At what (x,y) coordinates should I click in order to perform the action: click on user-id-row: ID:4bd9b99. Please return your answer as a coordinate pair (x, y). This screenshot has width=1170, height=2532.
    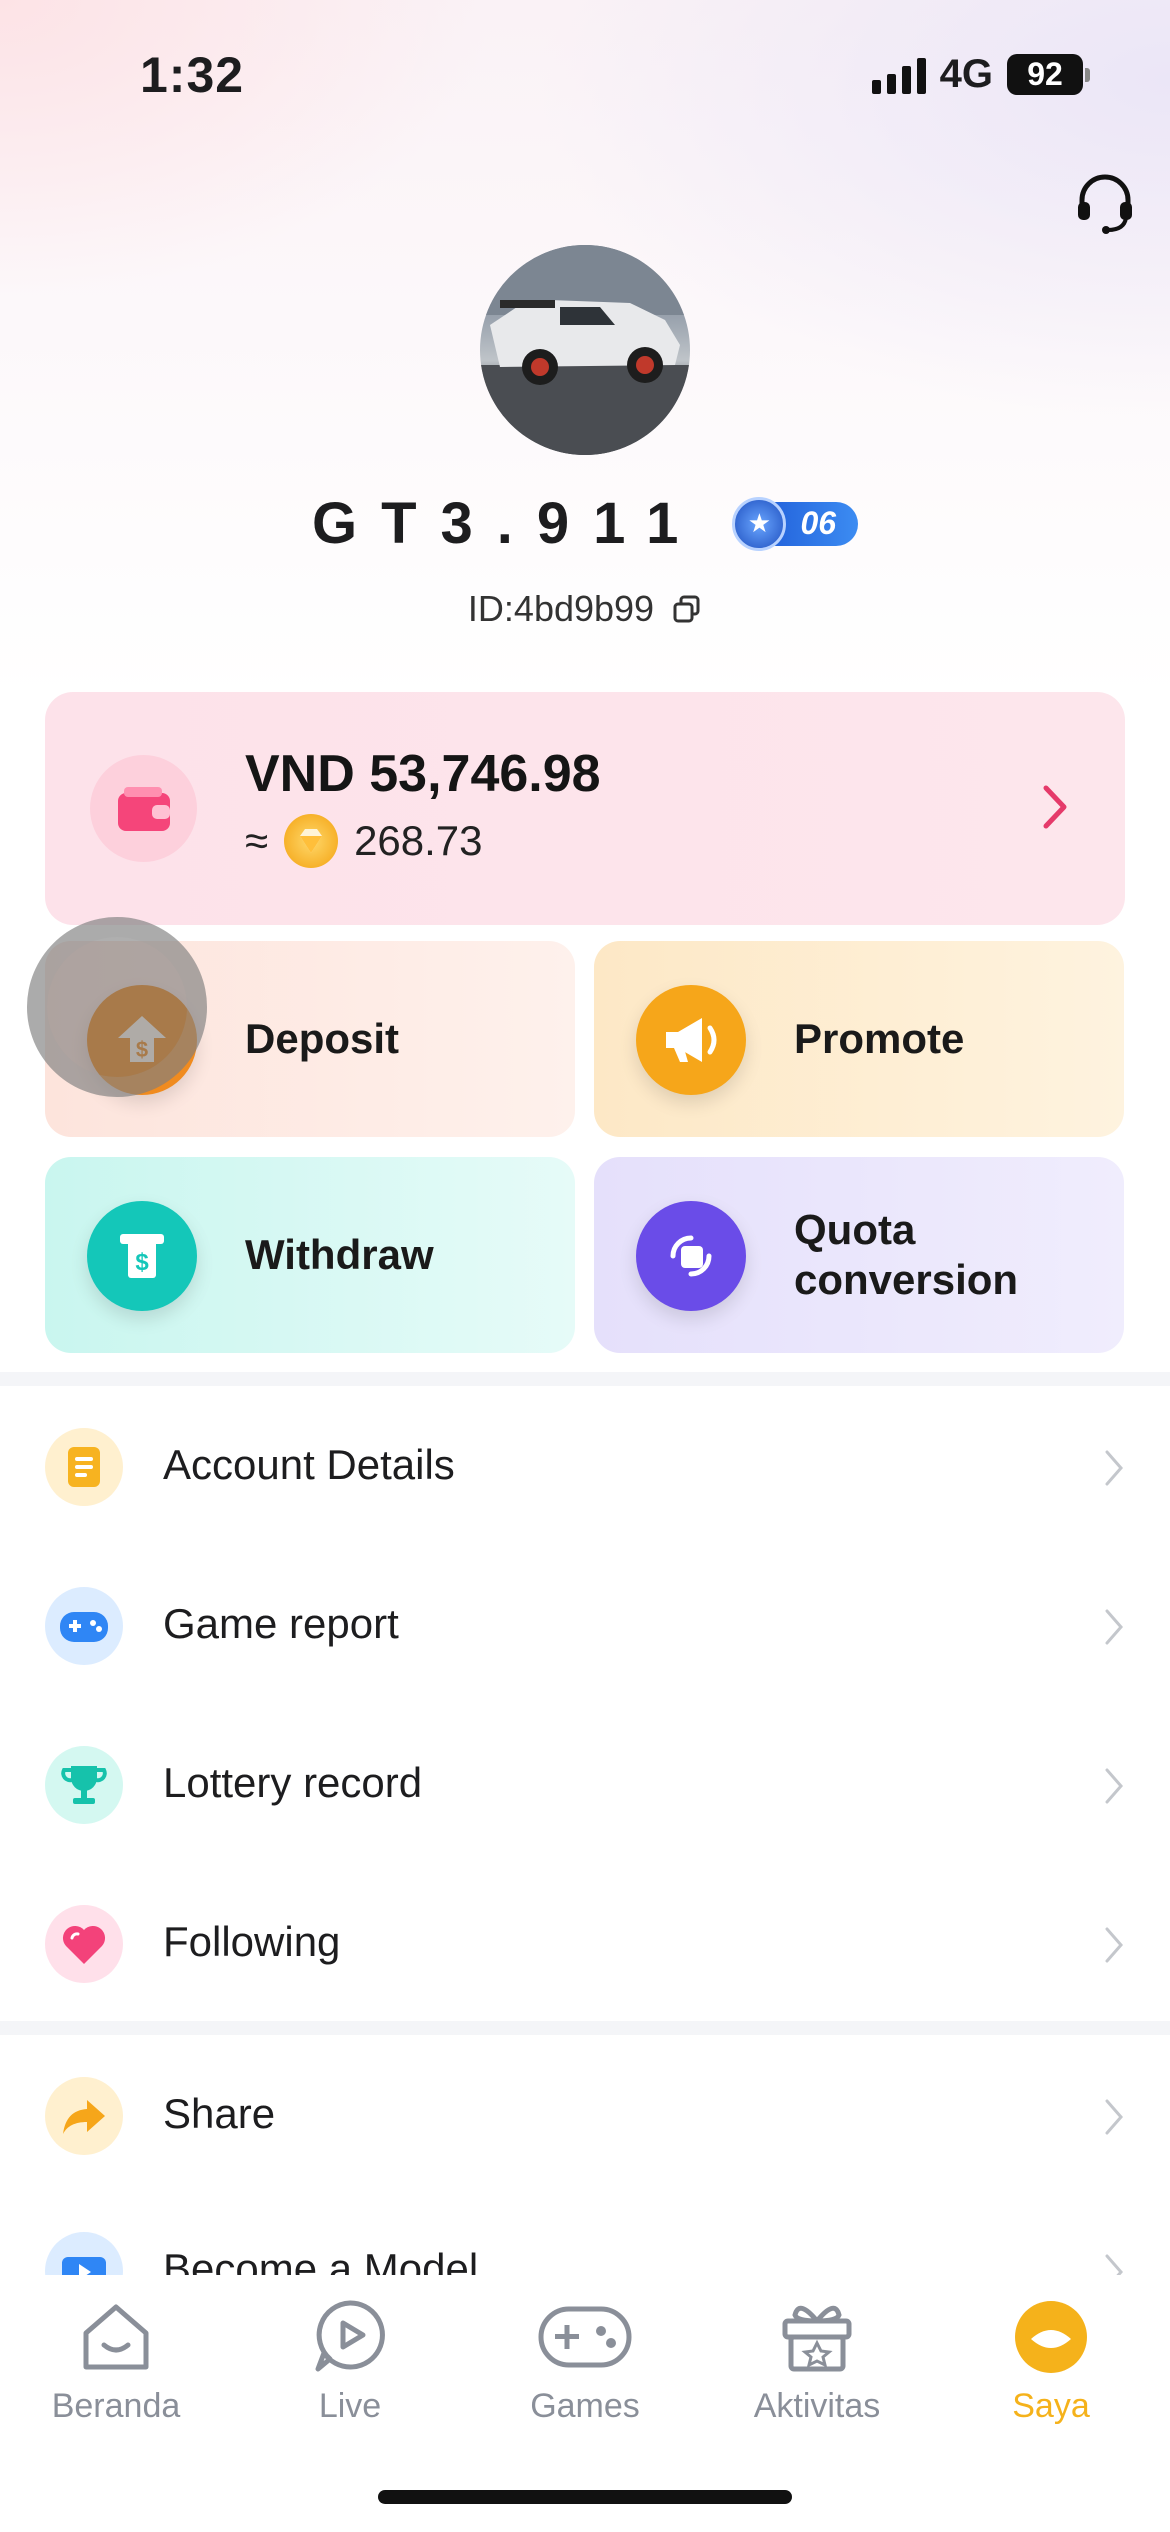
    Looking at the image, I should click on (585, 609).